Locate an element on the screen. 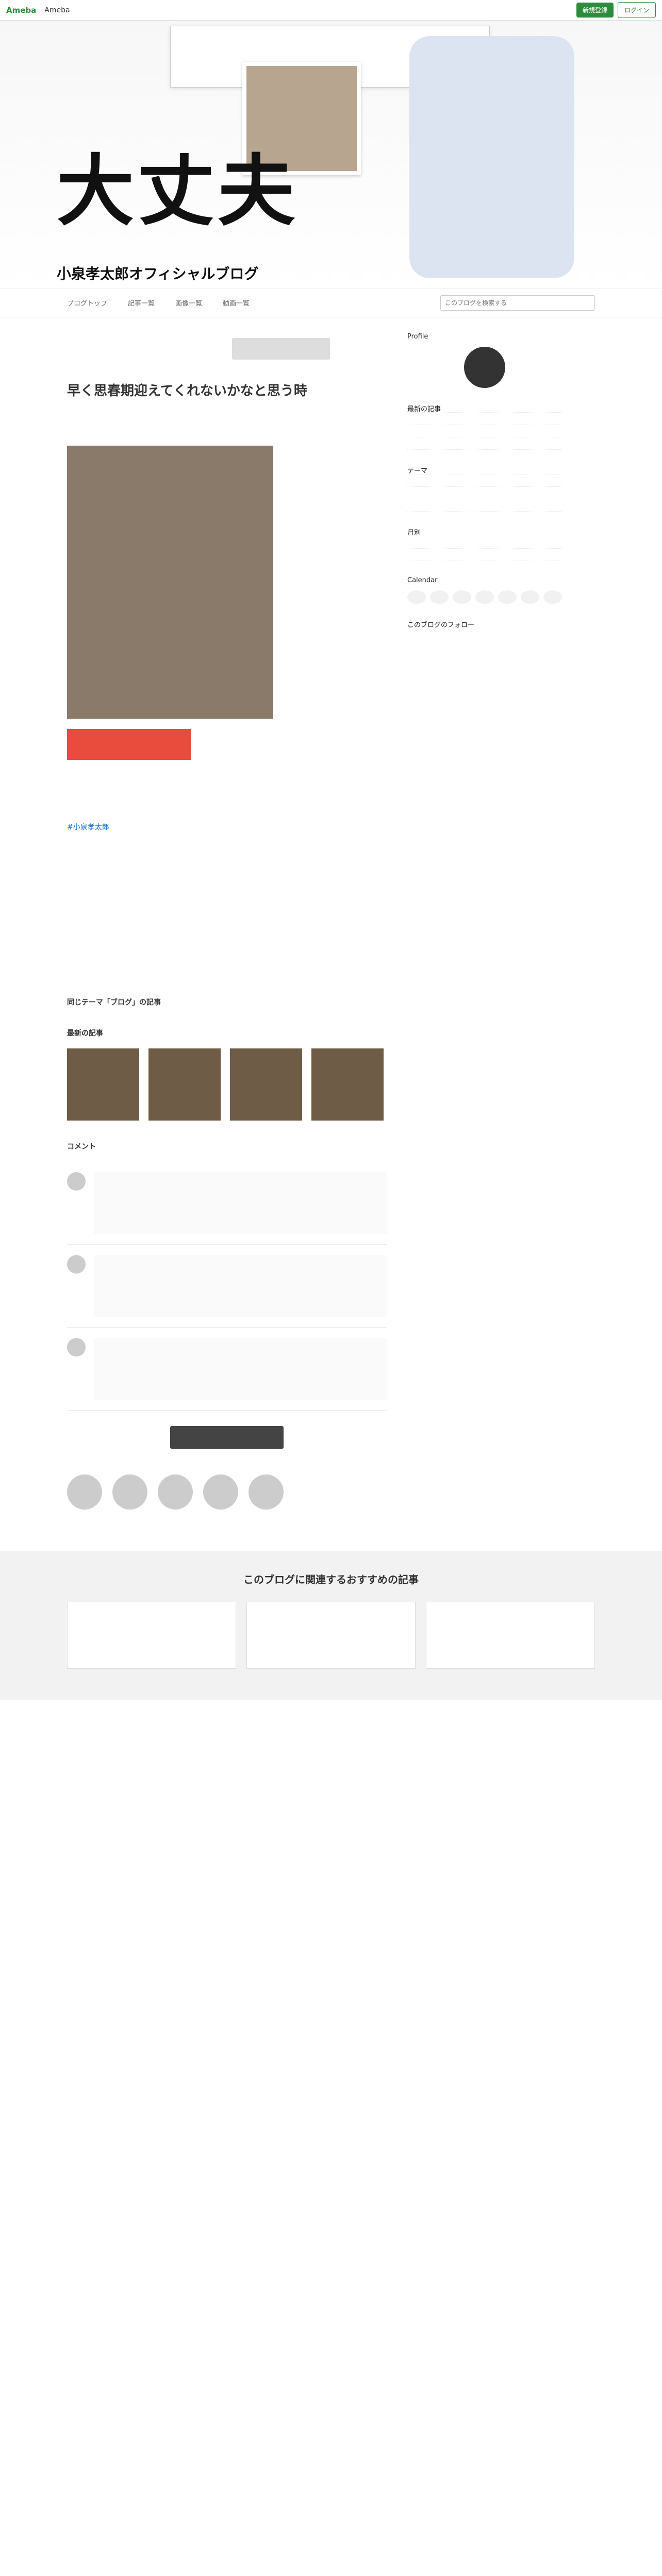  entry-title: 早く思春期迎えてくれないかなと思う時 is located at coordinates (187, 391).